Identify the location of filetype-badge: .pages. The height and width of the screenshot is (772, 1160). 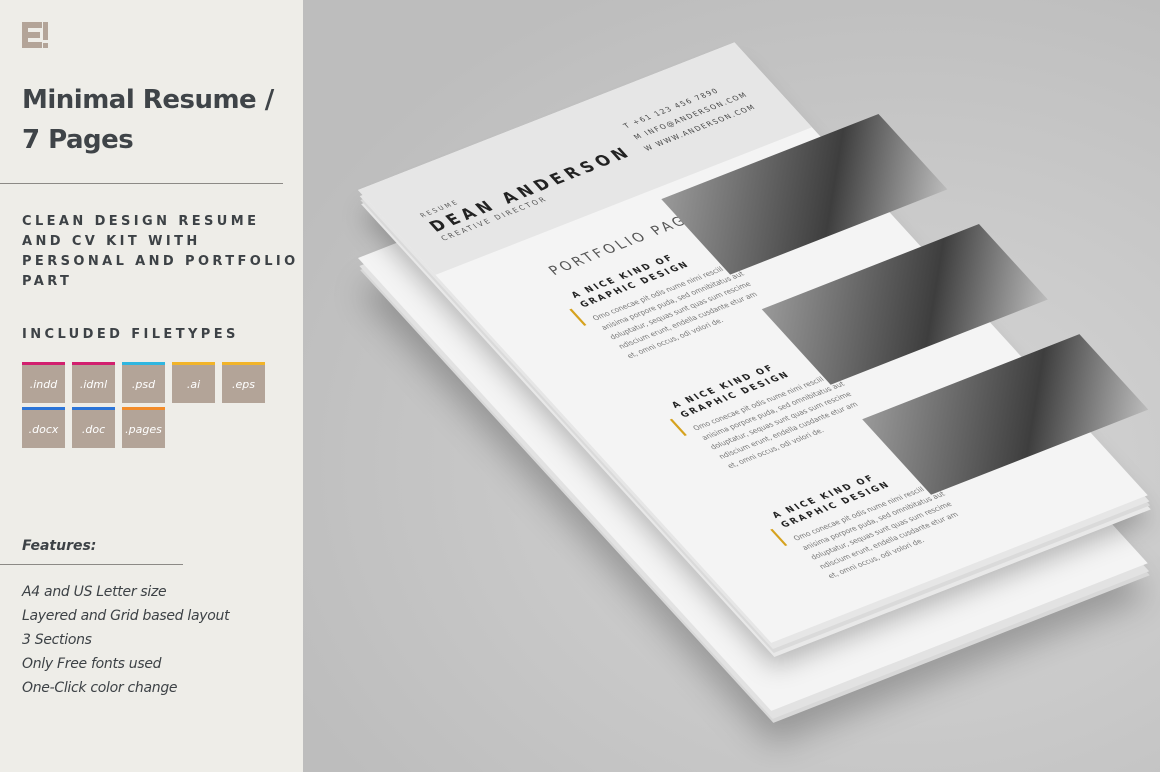
(143, 427).